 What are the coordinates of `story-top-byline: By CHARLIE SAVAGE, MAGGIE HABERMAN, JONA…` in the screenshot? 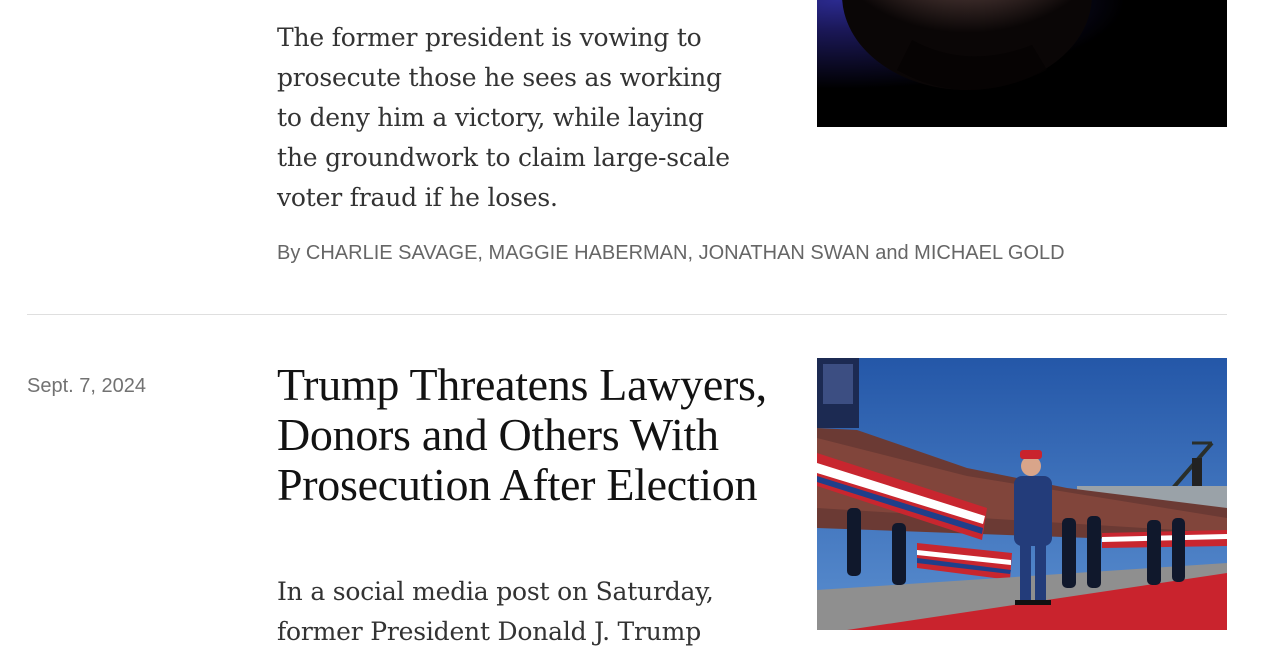 It's located at (671, 253).